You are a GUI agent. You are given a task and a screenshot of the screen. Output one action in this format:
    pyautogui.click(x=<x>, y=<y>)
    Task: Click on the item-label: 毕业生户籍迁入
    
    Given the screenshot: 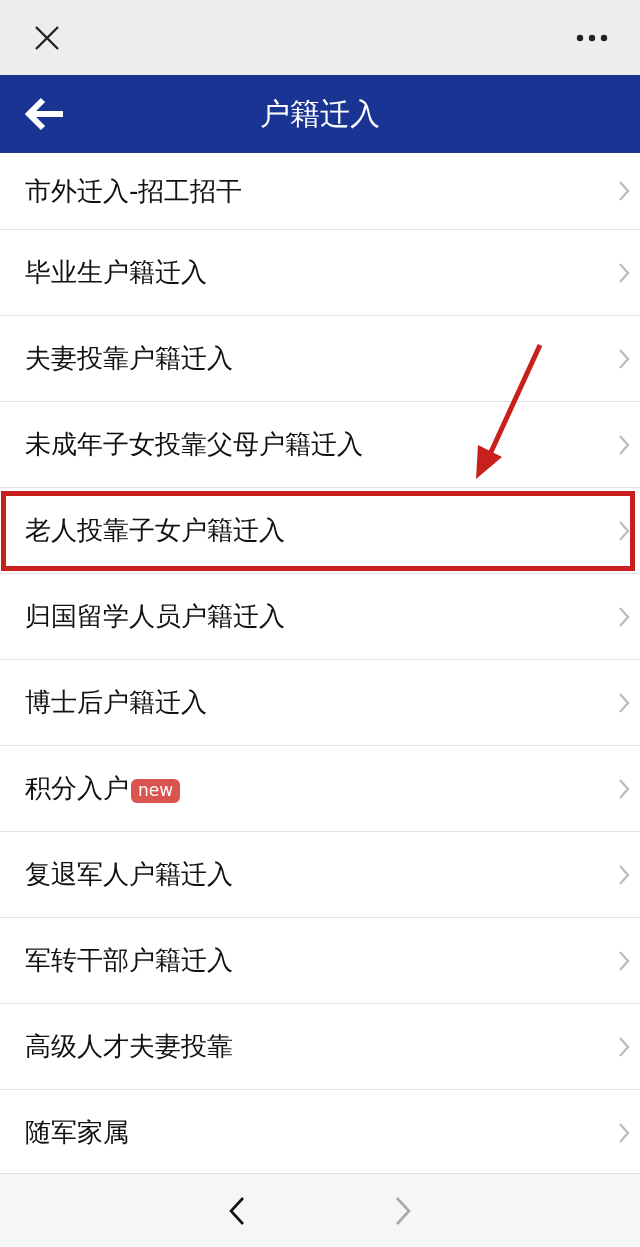 What is the action you would take?
    pyautogui.click(x=116, y=272)
    